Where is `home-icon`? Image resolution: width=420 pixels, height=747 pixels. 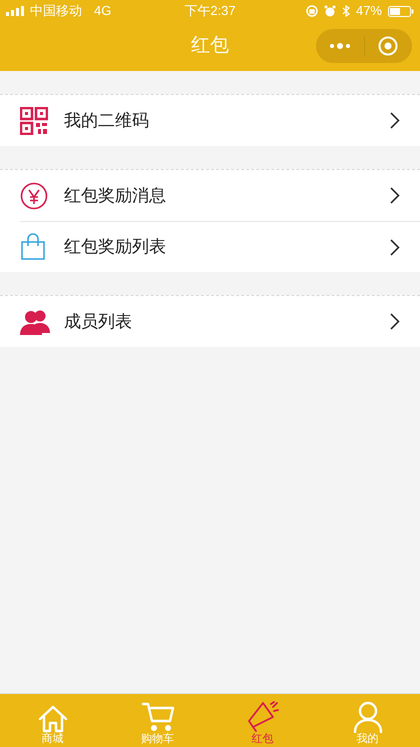 home-icon is located at coordinates (52, 719).